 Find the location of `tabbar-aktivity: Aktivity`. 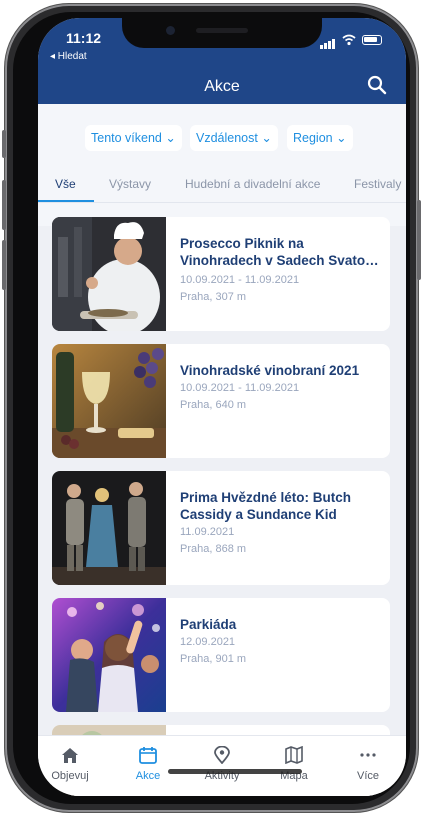

tabbar-aktivity: Aktivity is located at coordinates (222, 759).